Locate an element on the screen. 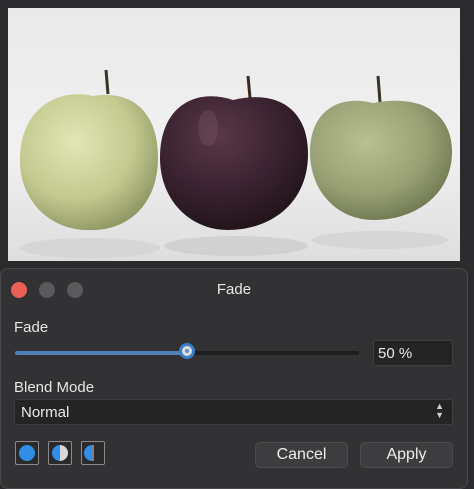 This screenshot has width=474, height=489. green-apple-right is located at coordinates (381, 160).